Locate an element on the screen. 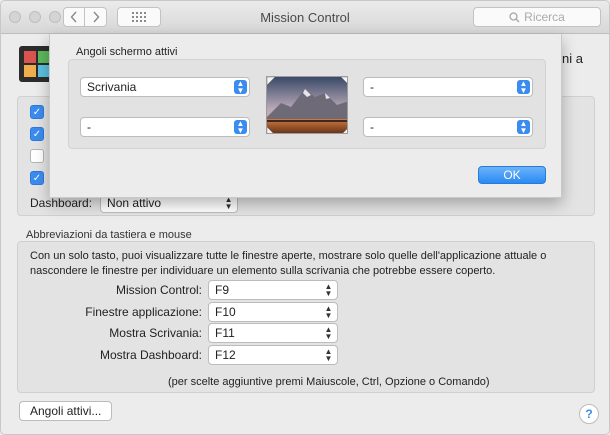 The width and height of the screenshot is (610, 435). bottom-right-corner-select: - ▲ ▼ is located at coordinates (448, 127).